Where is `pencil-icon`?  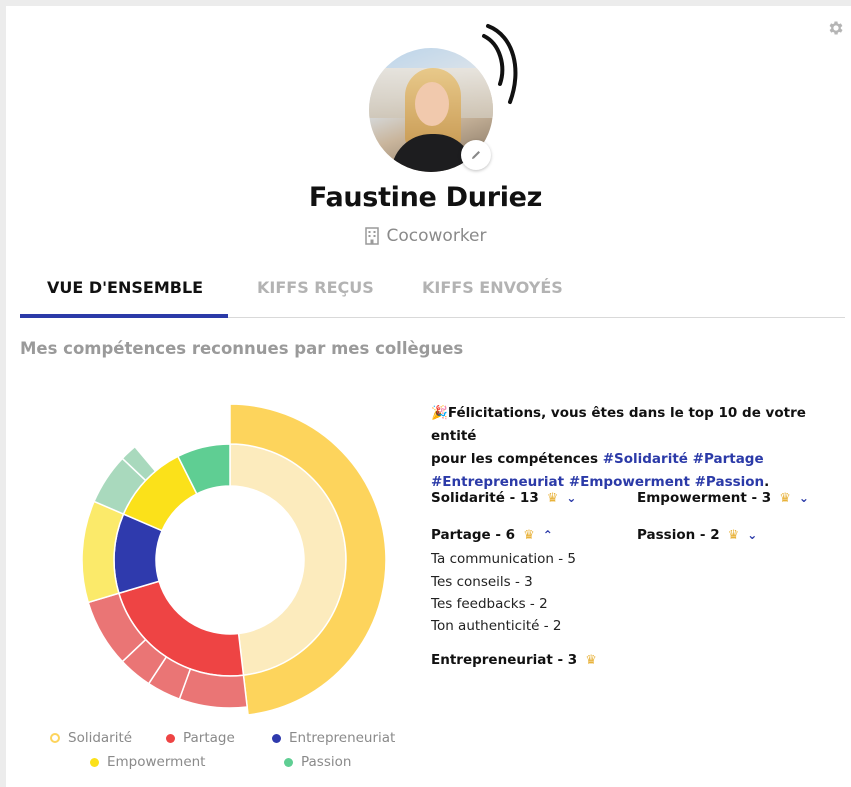
pencil-icon is located at coordinates (476, 155).